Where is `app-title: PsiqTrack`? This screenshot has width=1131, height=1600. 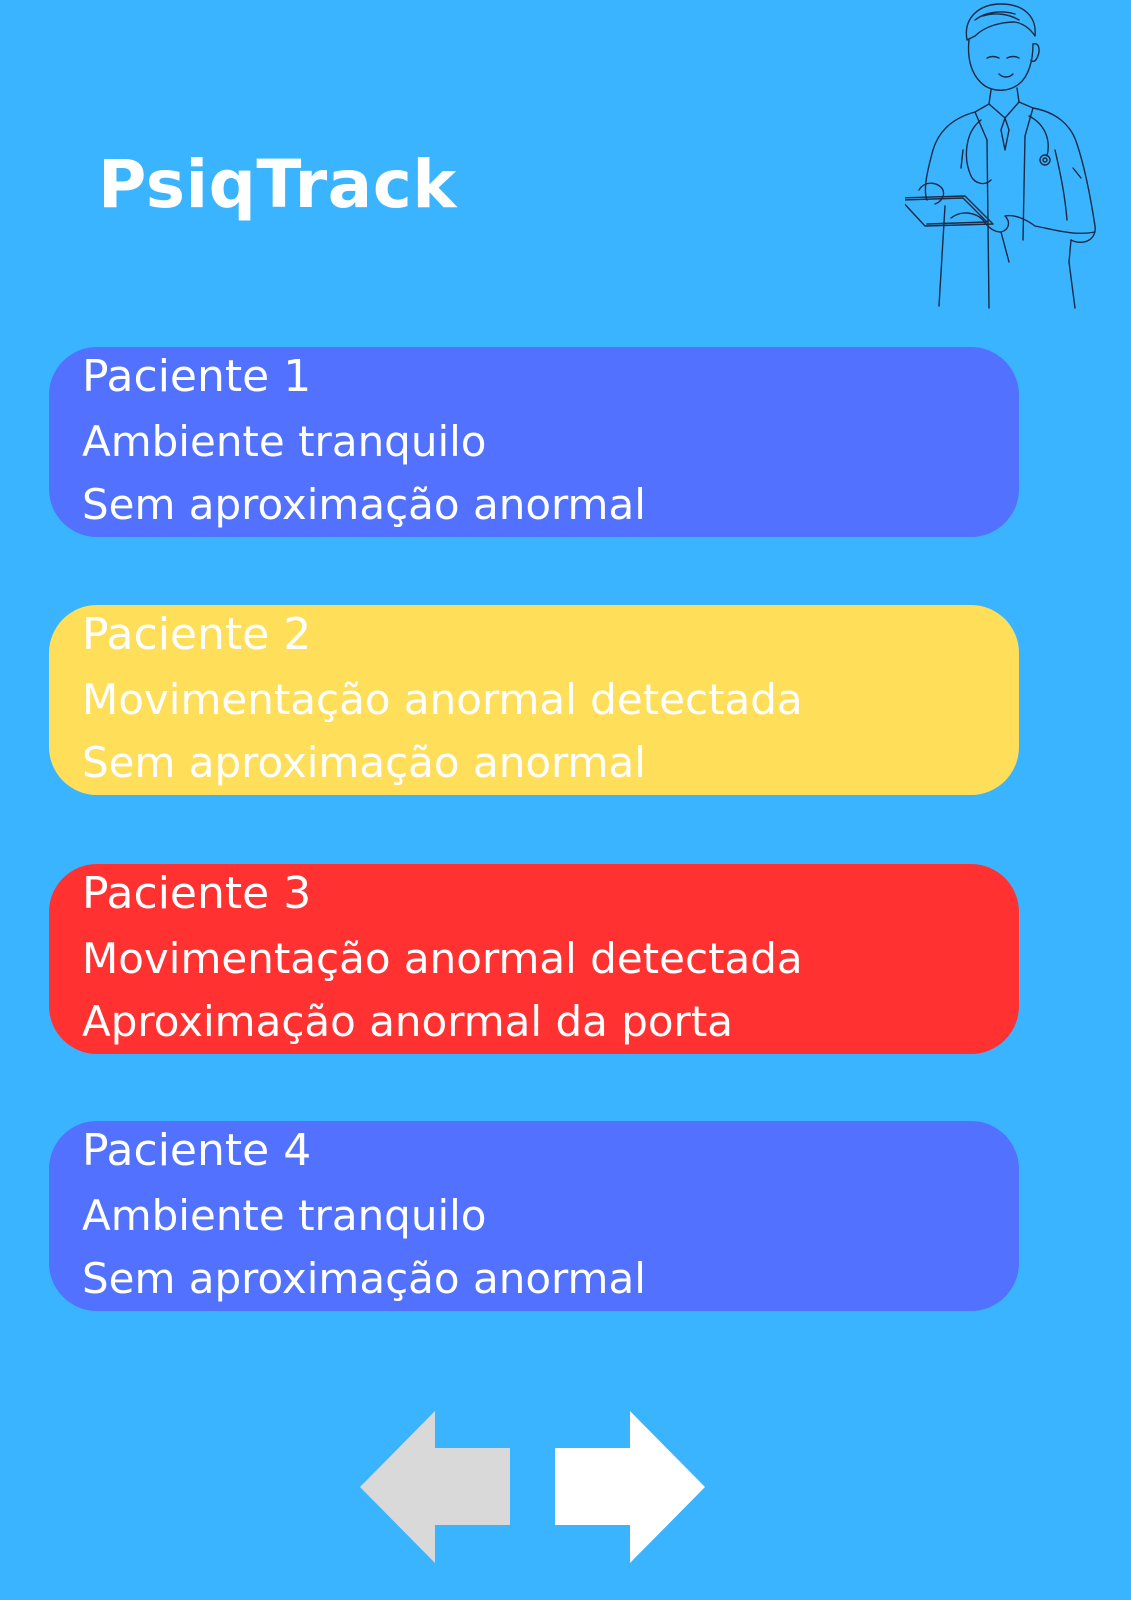
app-title: PsiqTrack is located at coordinates (277, 184).